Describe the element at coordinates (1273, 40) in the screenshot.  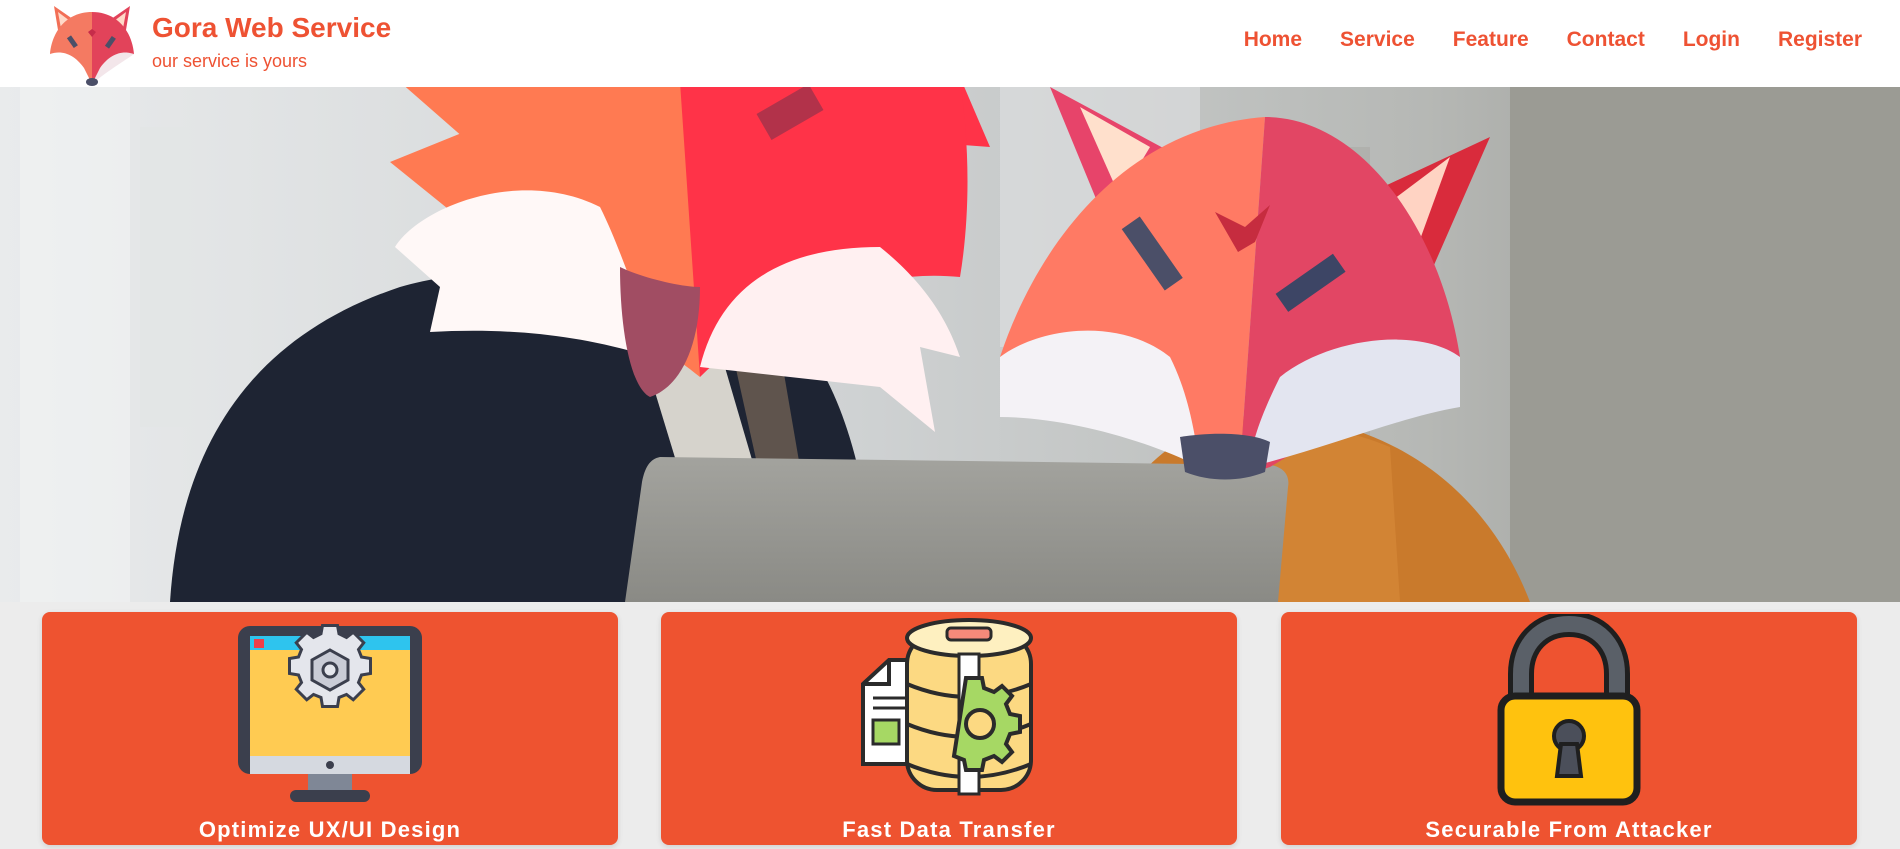
I see `nav-home-link: Home` at that location.